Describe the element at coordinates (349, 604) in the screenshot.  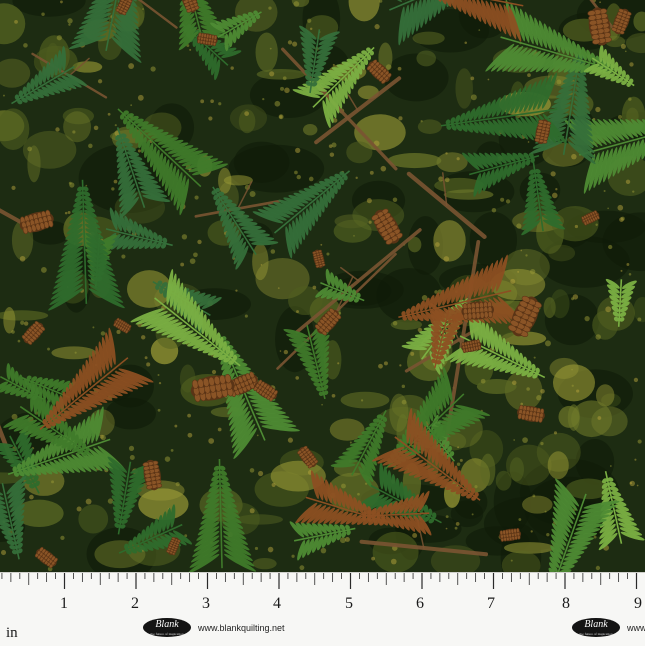
I see `ruler-number-5: 5` at that location.